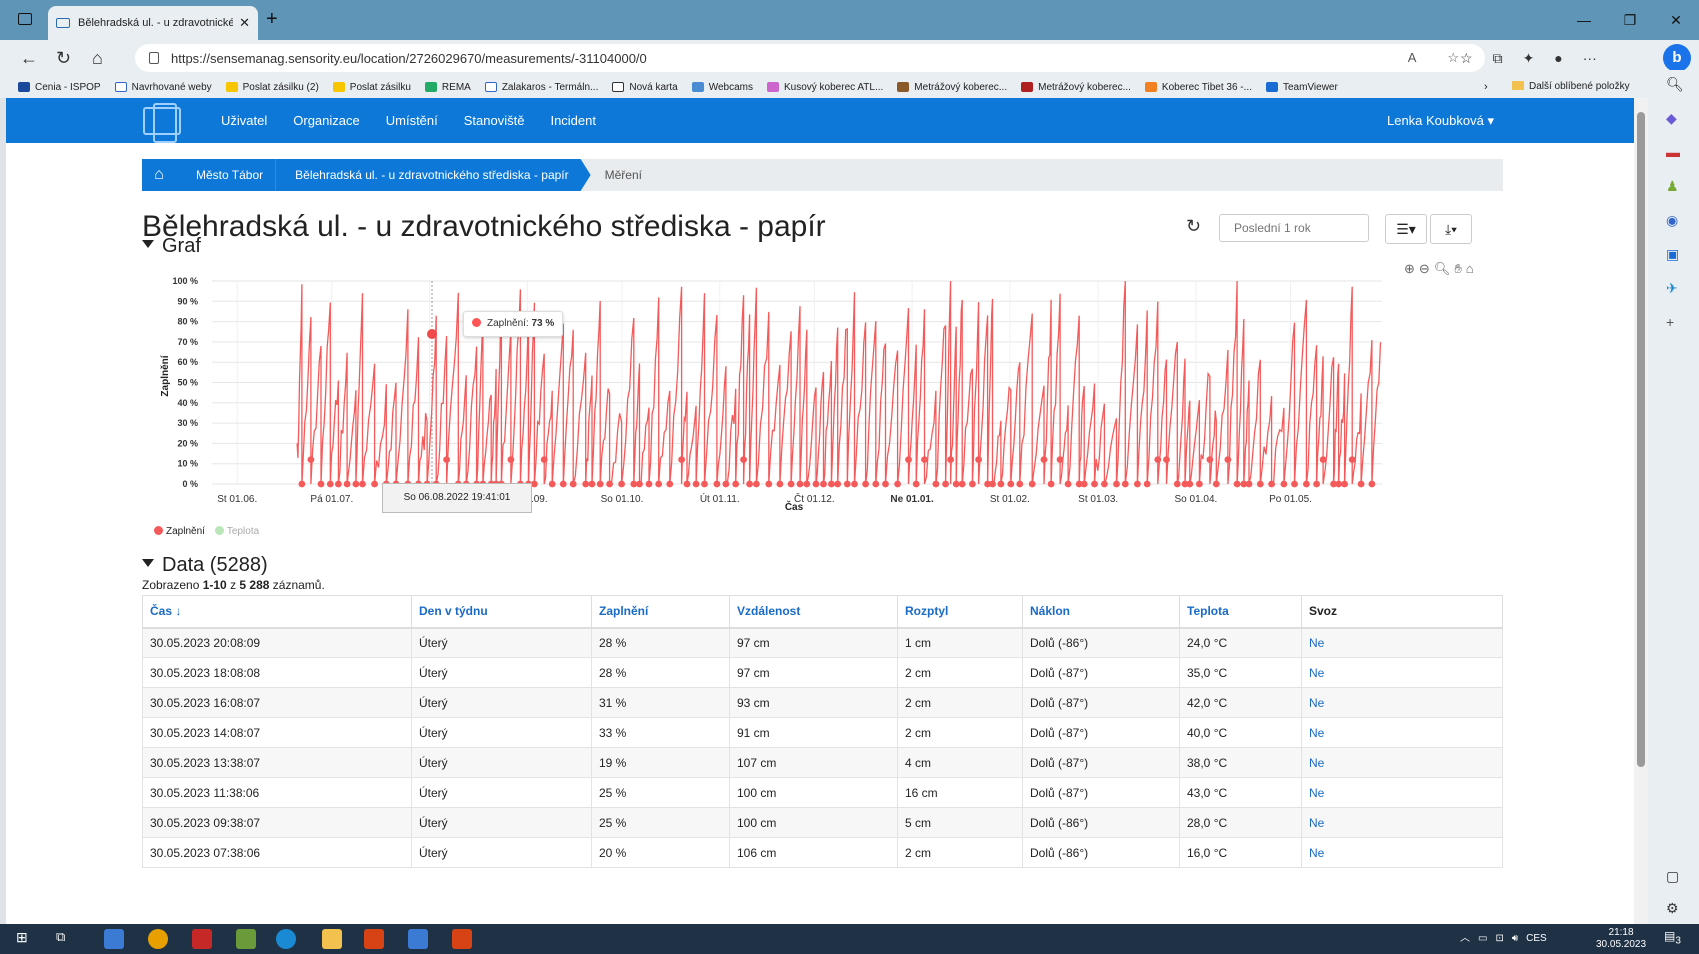  I want to click on powerpoint-icon, so click(462, 939).